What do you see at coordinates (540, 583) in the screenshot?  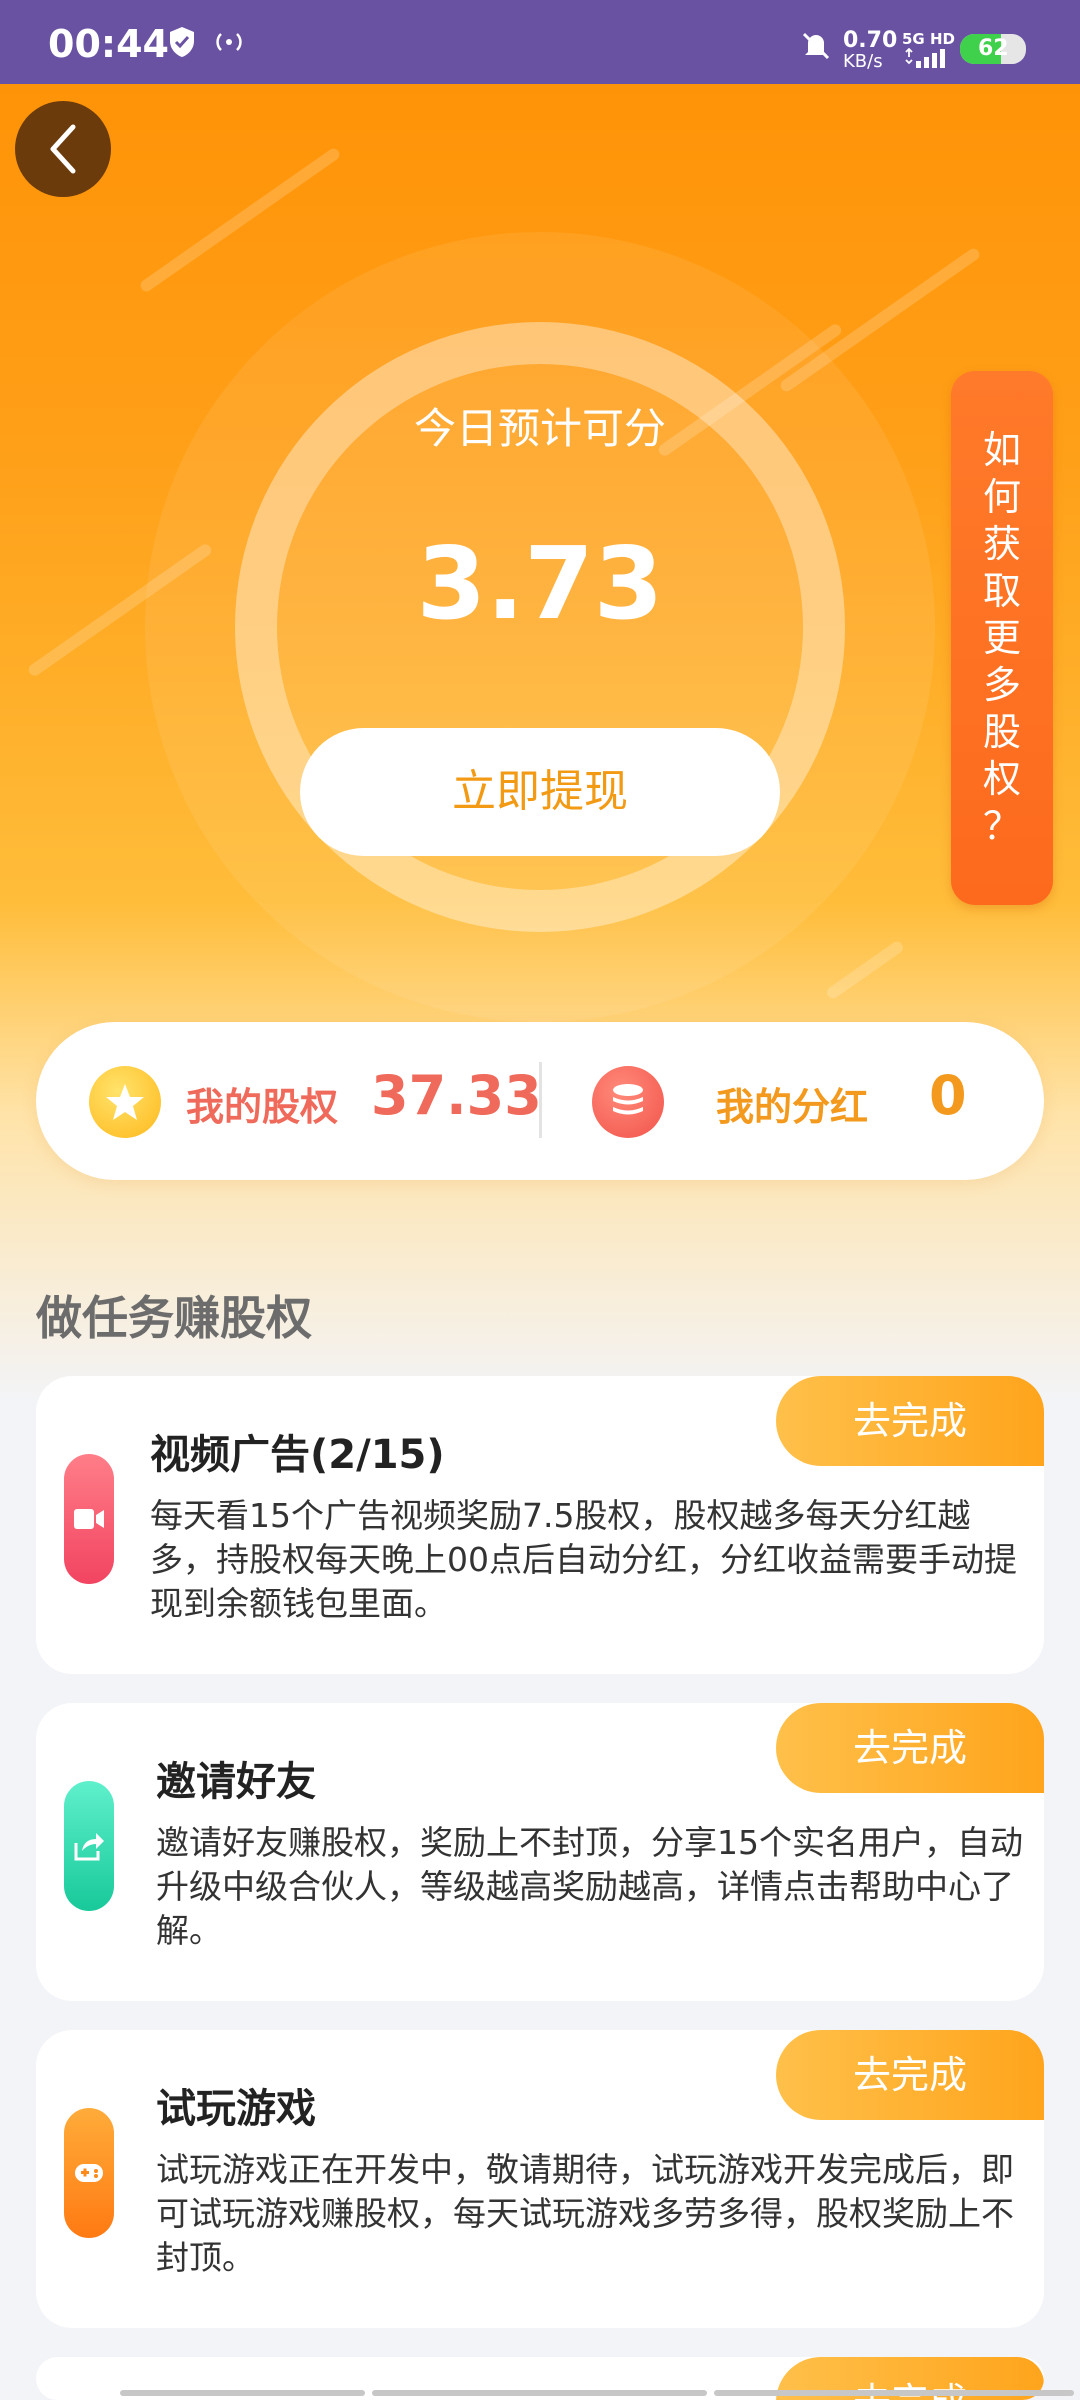 I see `today-value: 3.73` at bounding box center [540, 583].